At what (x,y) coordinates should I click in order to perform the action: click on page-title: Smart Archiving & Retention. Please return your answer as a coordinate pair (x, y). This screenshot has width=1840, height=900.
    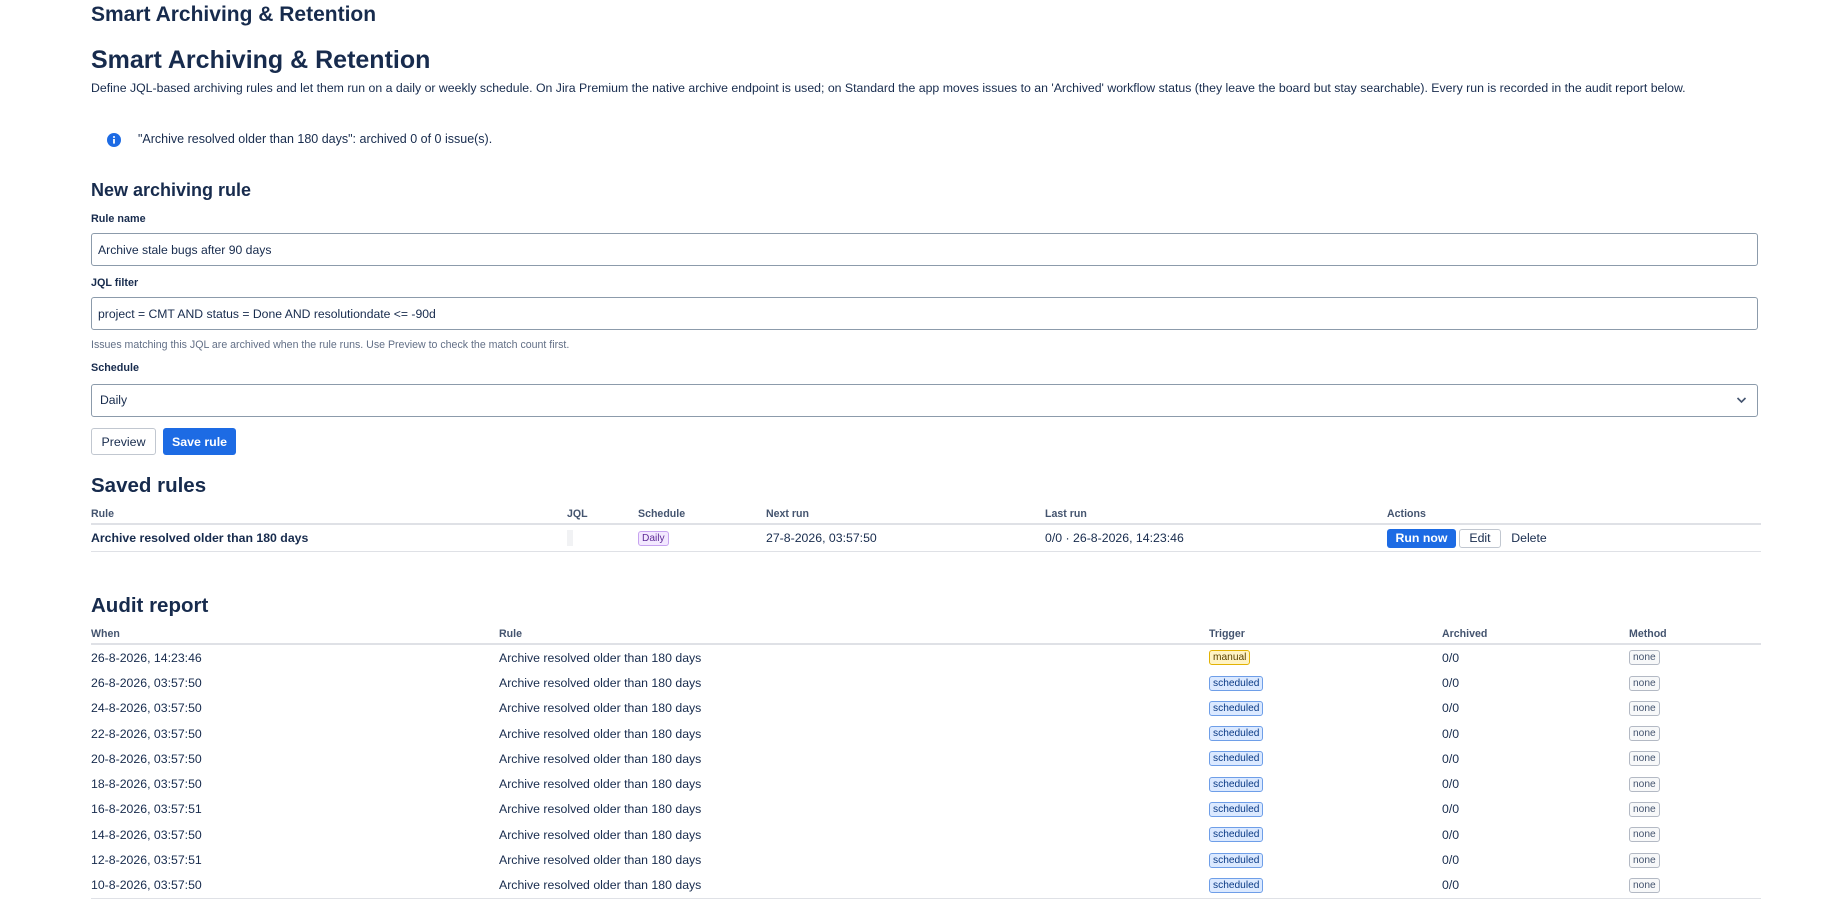
    Looking at the image, I should click on (261, 60).